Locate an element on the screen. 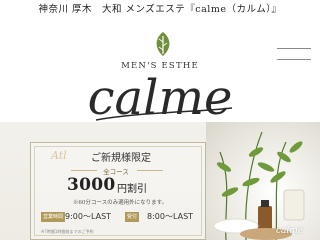 The width and height of the screenshot is (320, 240). hours-tag-business: 営業時間 is located at coordinates (53, 217).